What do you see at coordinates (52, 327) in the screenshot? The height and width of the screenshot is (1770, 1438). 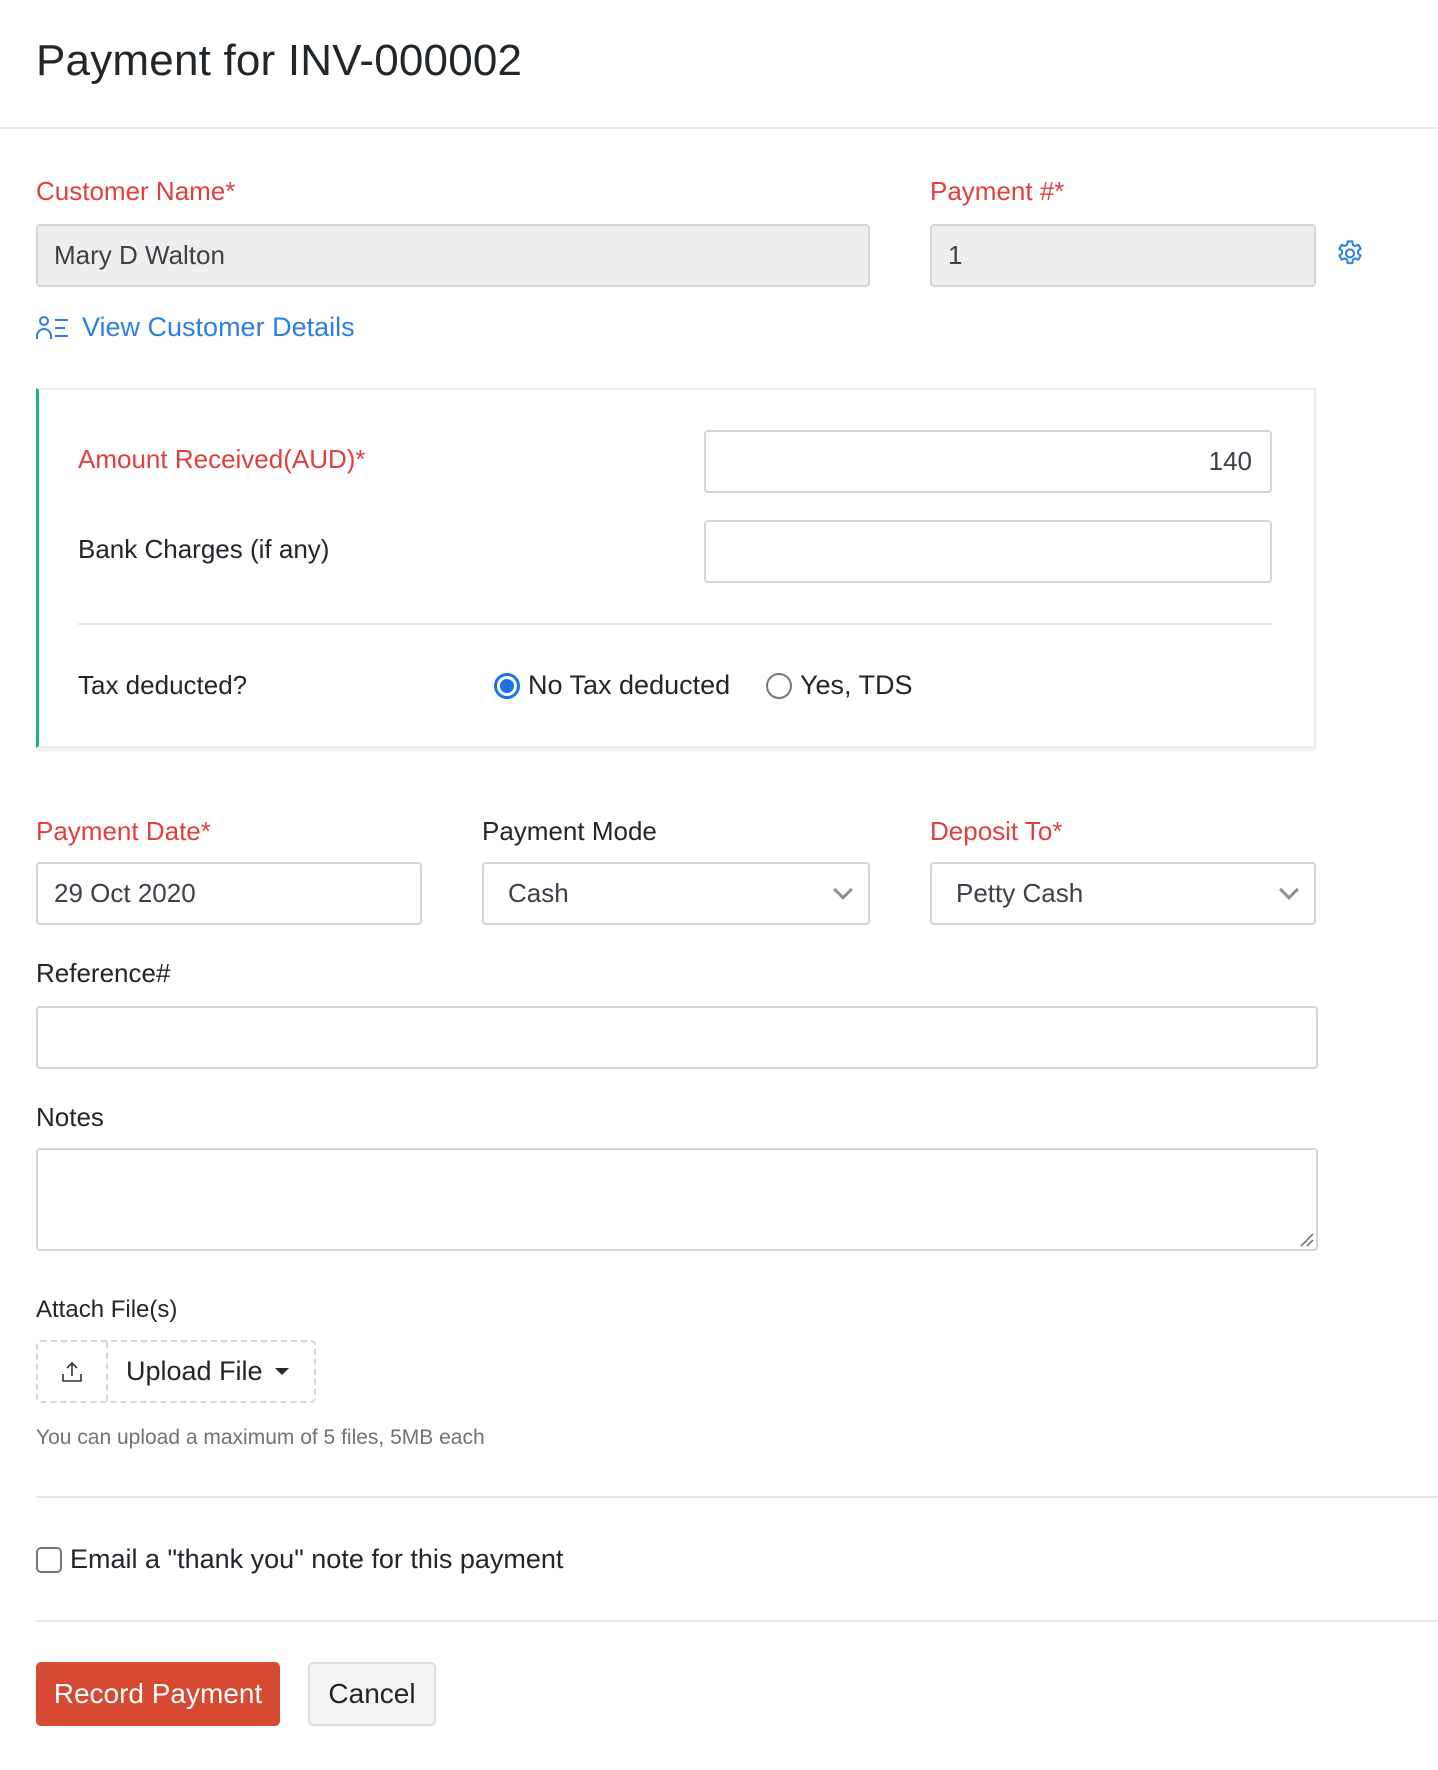 I see `customer-details-icon` at bounding box center [52, 327].